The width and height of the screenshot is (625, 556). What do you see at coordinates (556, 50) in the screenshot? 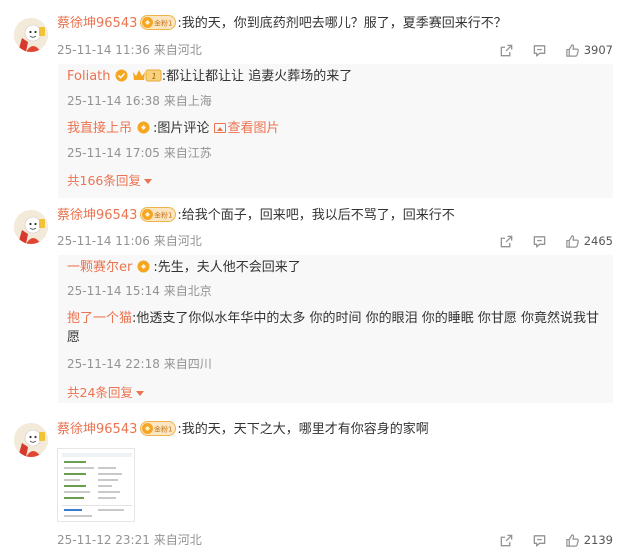
I see `comment-actions: 3907` at bounding box center [556, 50].